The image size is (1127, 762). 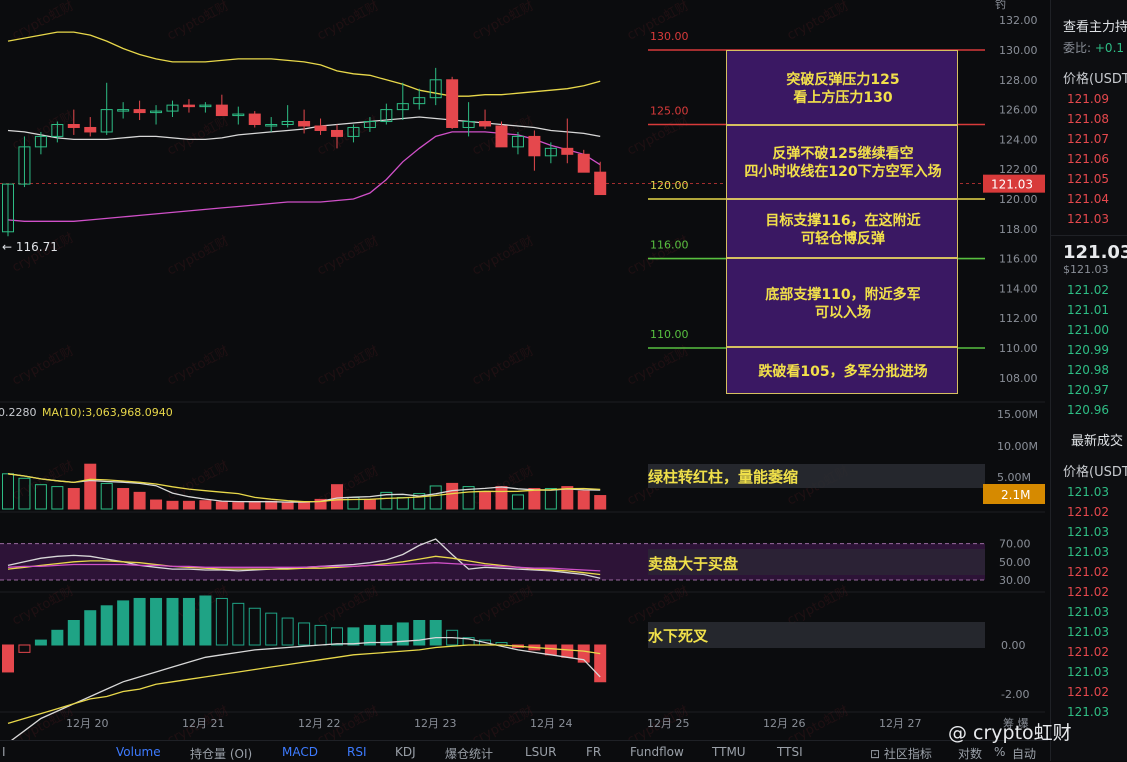 What do you see at coordinates (678, 636) in the screenshot?
I see `macd-note: 水下死叉` at bounding box center [678, 636].